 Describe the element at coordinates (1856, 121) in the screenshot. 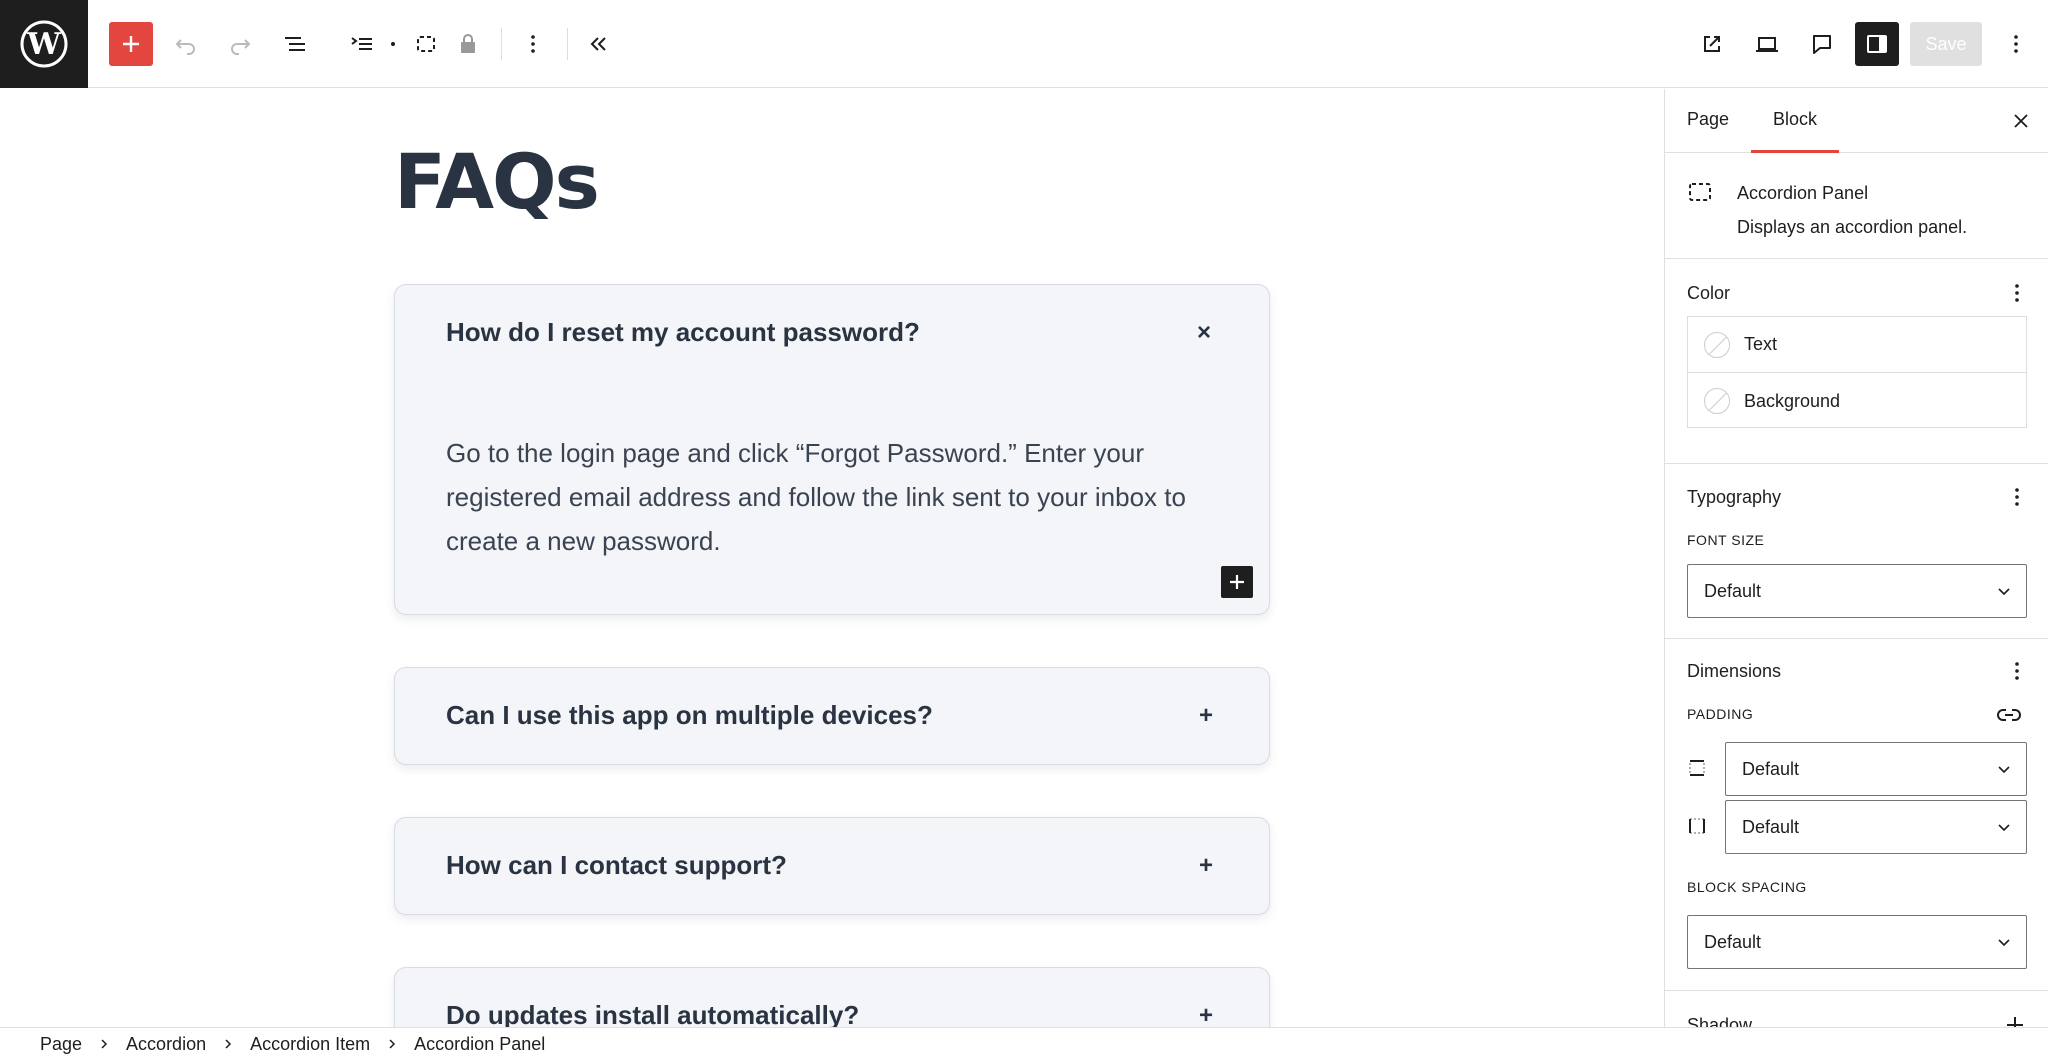

I see `sidebar-tabs: Page Block` at that location.